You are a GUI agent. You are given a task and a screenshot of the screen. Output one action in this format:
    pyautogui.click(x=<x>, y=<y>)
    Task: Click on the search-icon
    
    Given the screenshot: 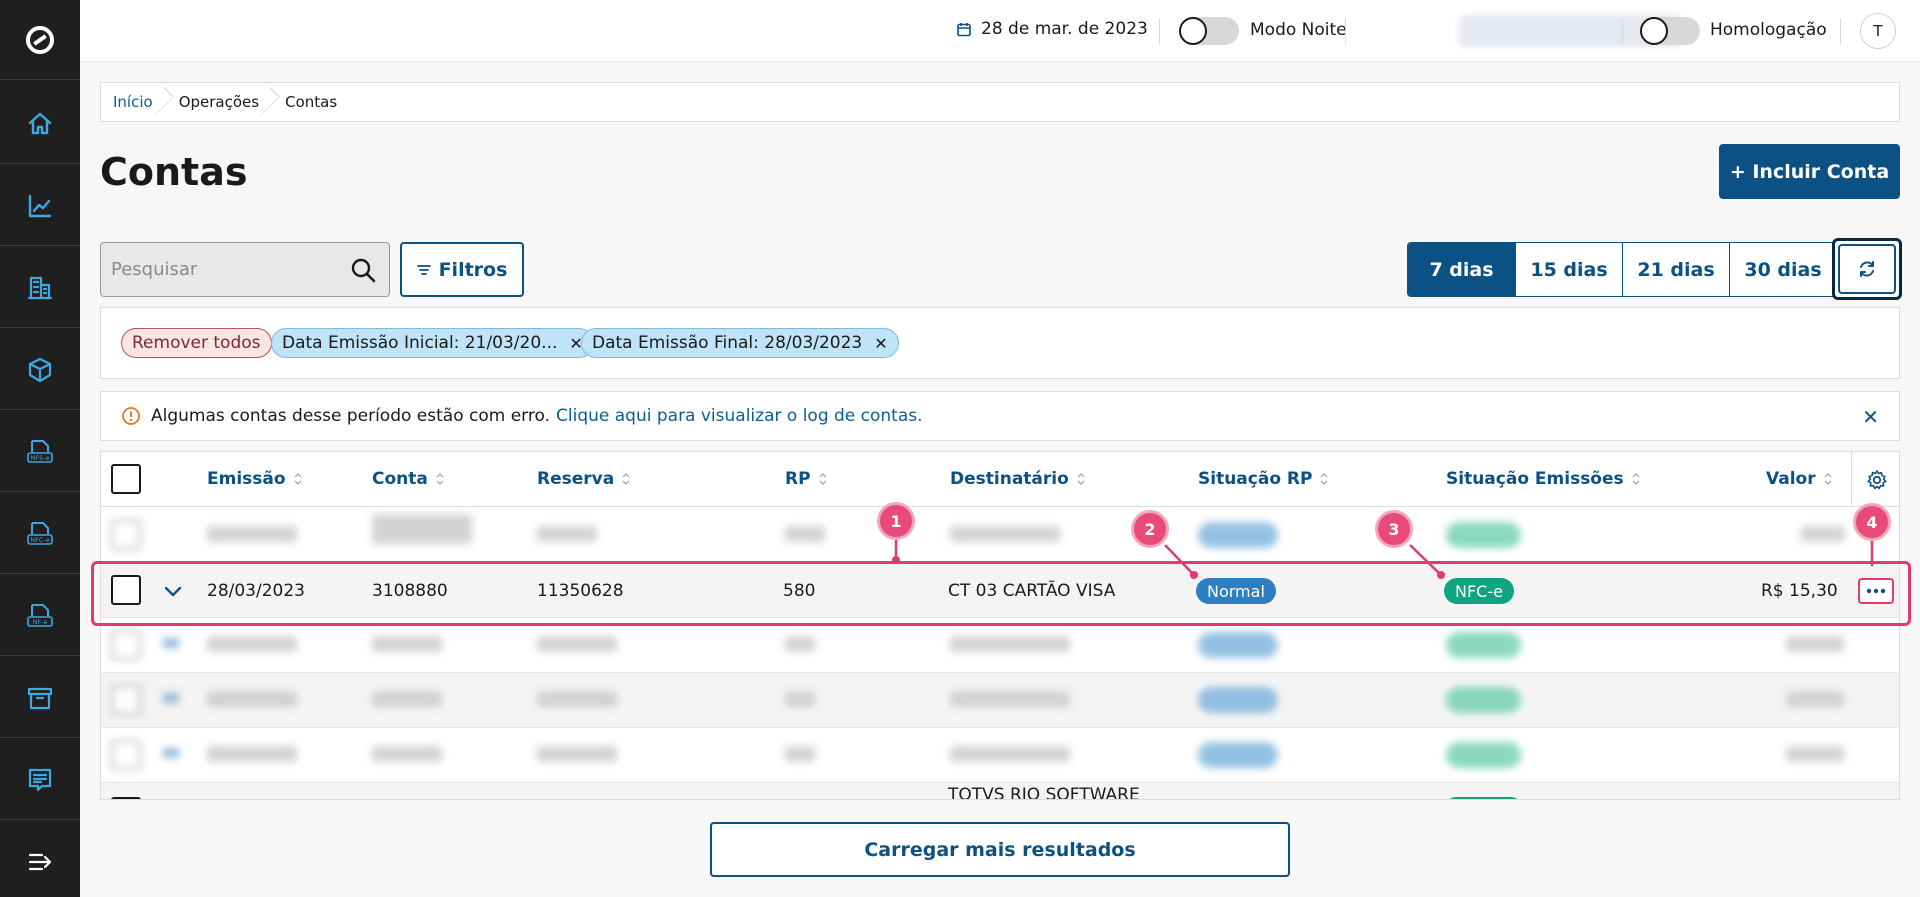 What is the action you would take?
    pyautogui.click(x=363, y=270)
    